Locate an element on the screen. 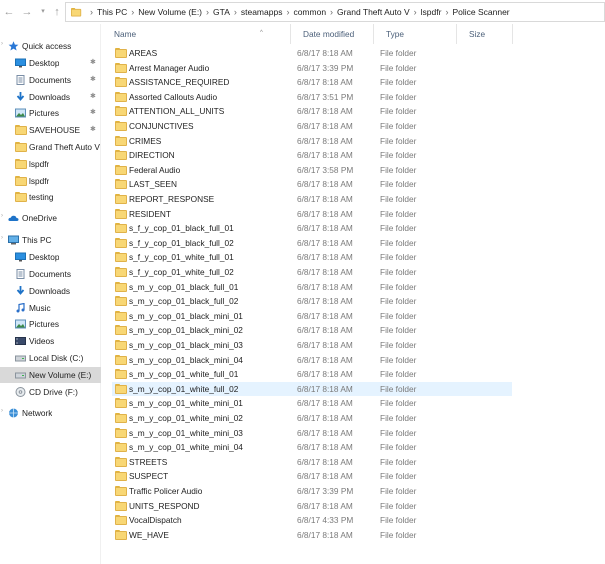 Image resolution: width=605 pixels, height=564 pixels. nav-item-grand-theft-auto-v: Grand Theft Auto V is located at coordinates (50, 147).